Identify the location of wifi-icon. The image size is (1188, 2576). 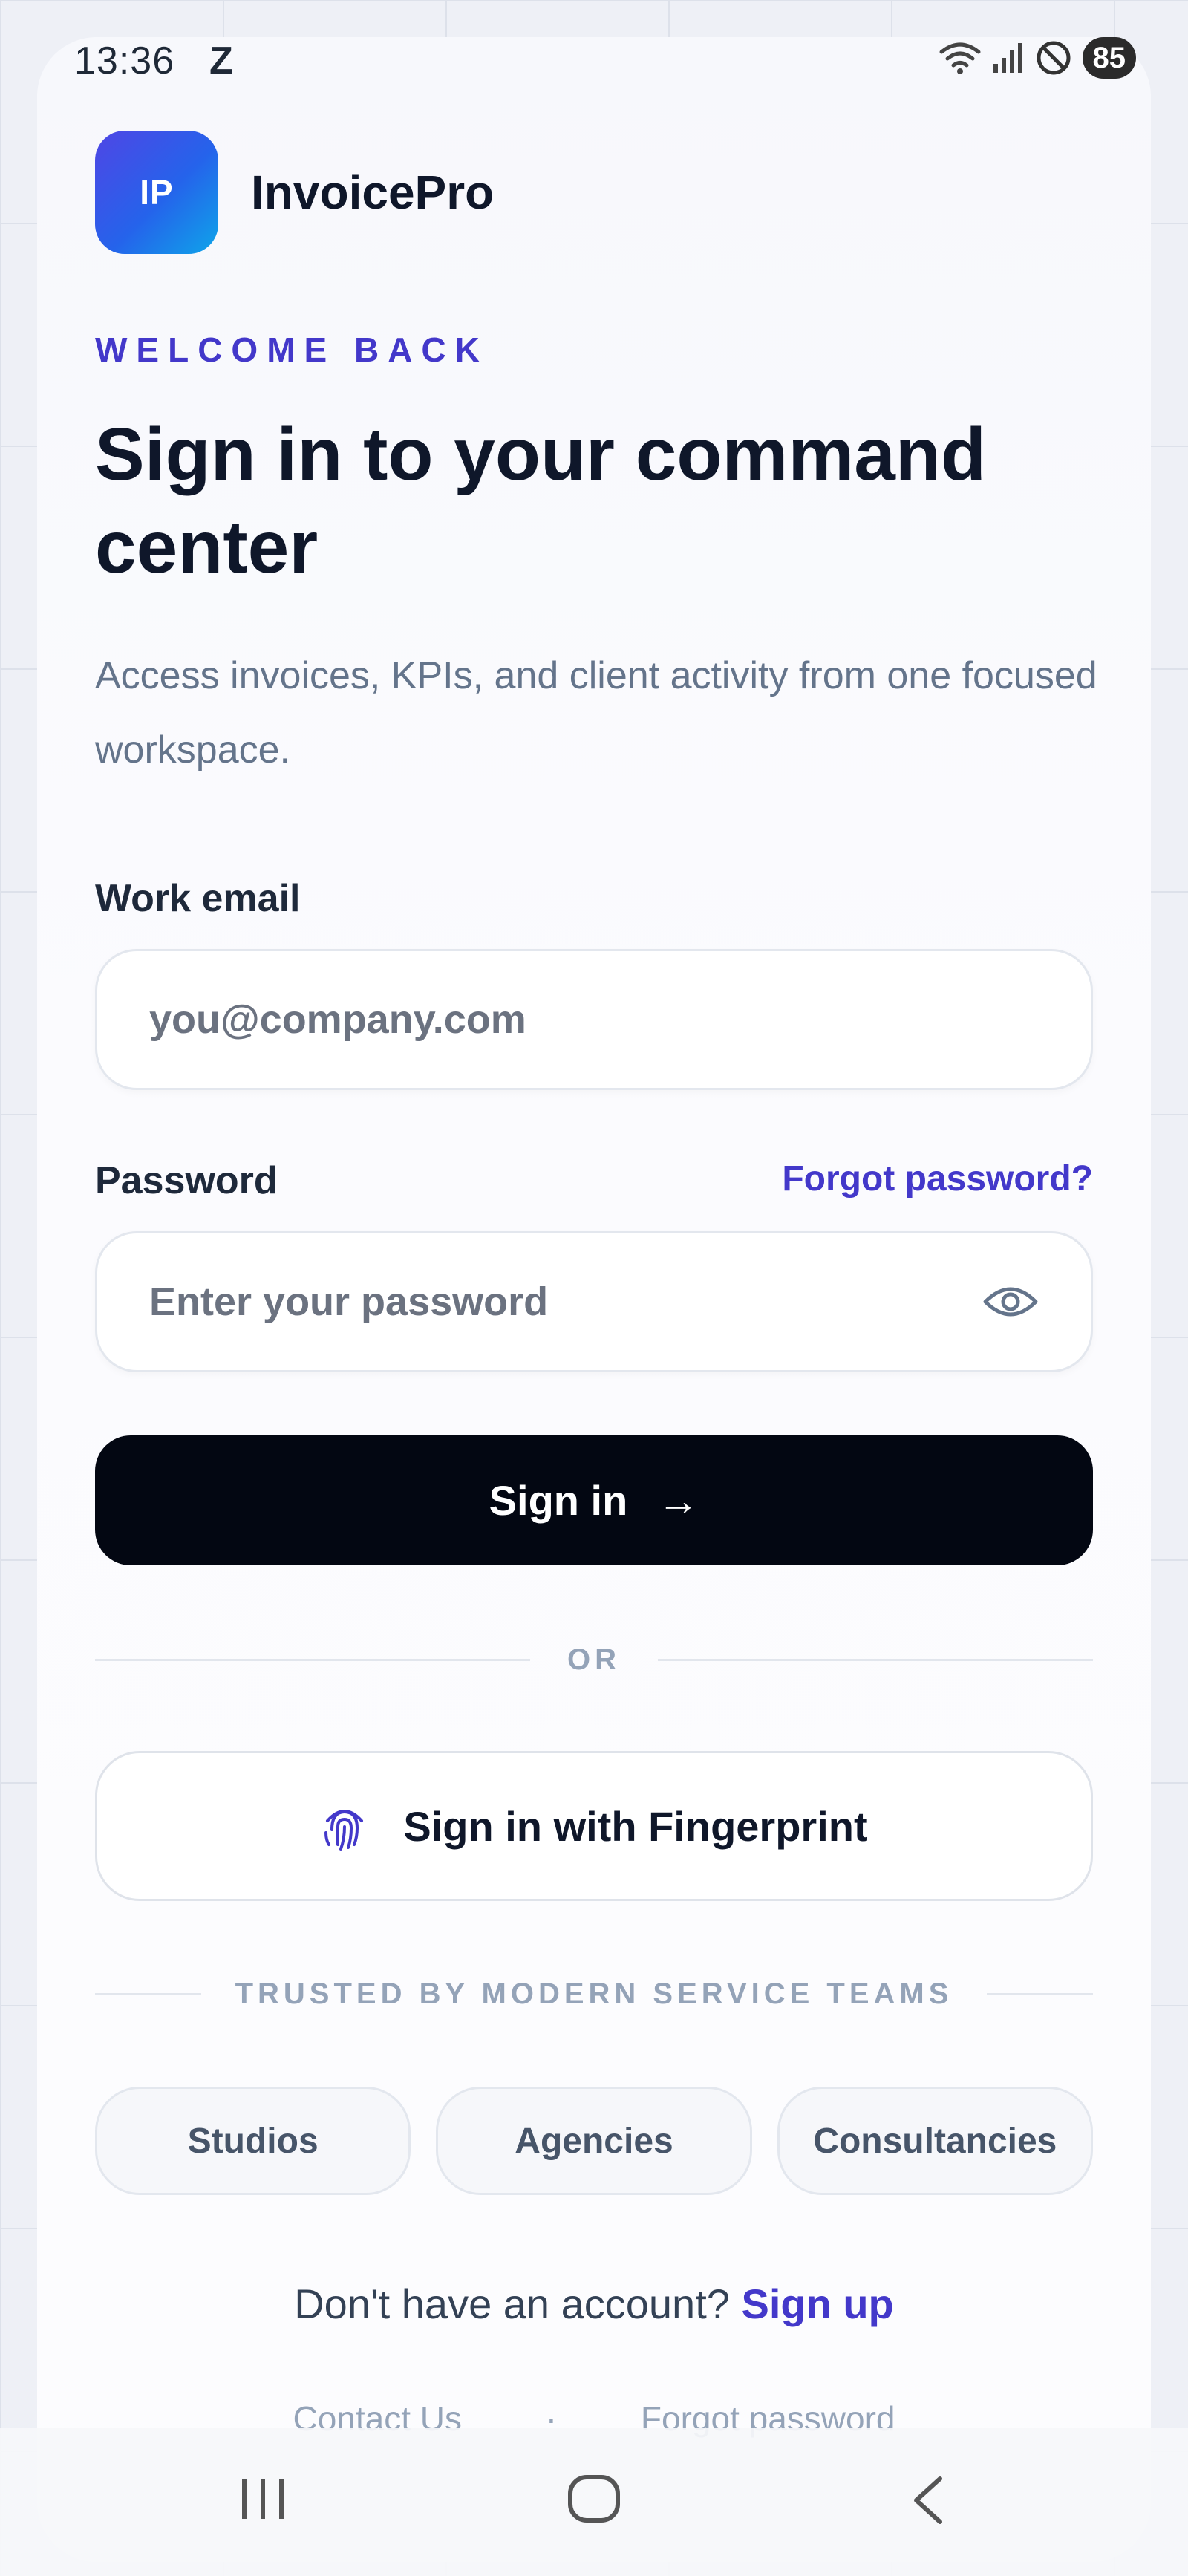
(960, 58).